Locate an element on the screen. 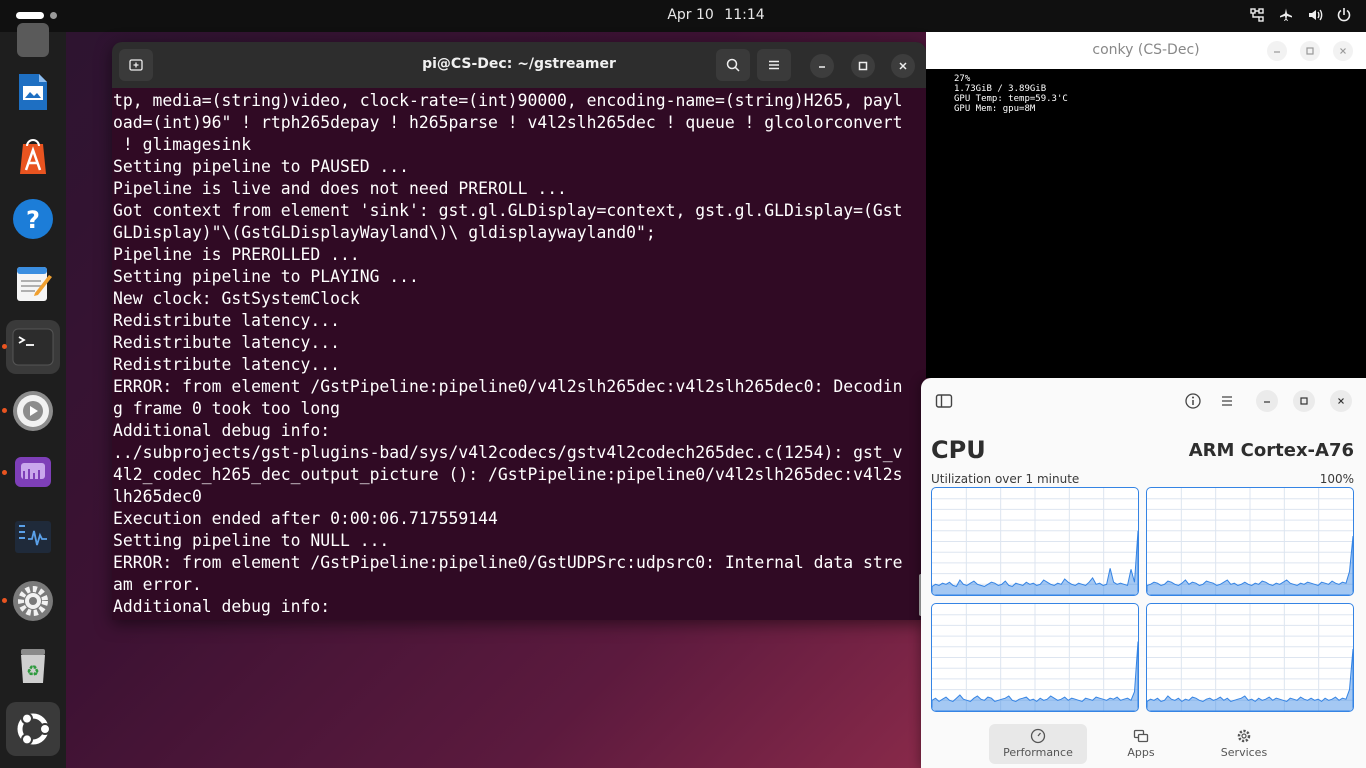 The width and height of the screenshot is (1366, 768). dock-item-text-editor is located at coordinates (33, 283).